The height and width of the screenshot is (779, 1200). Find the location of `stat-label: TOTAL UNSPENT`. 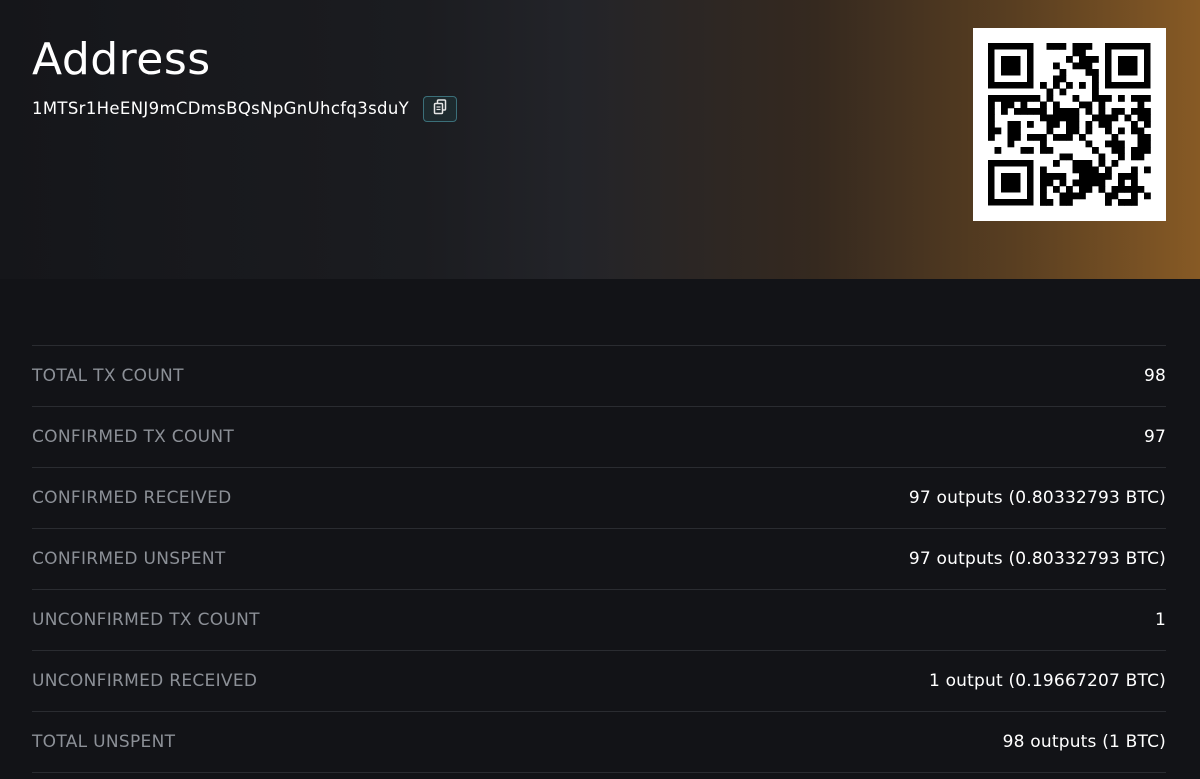

stat-label: TOTAL UNSPENT is located at coordinates (104, 742).